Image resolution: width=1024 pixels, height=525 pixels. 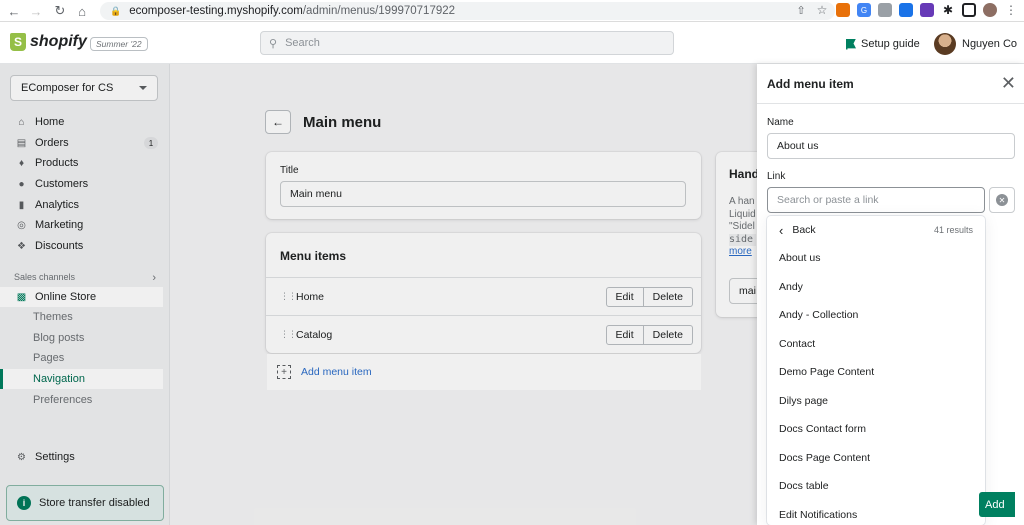 I want to click on sidebar-item-online-store: ▩ Online Store, so click(x=81, y=297).